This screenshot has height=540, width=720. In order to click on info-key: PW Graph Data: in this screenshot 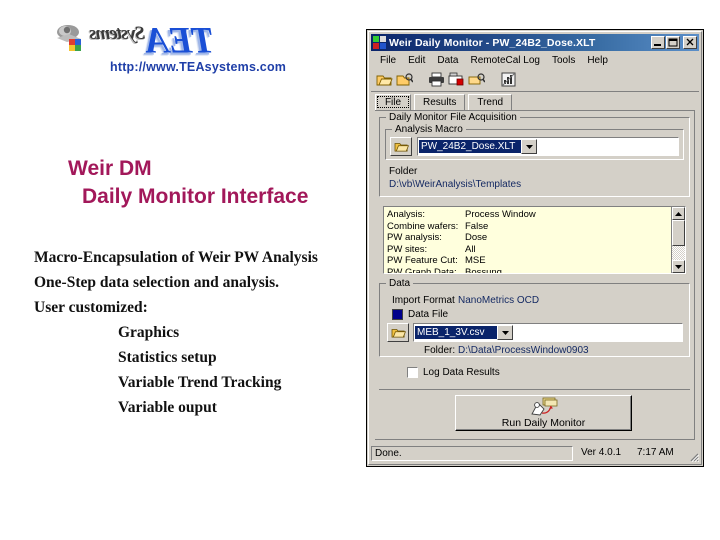, I will do `click(422, 270)`.